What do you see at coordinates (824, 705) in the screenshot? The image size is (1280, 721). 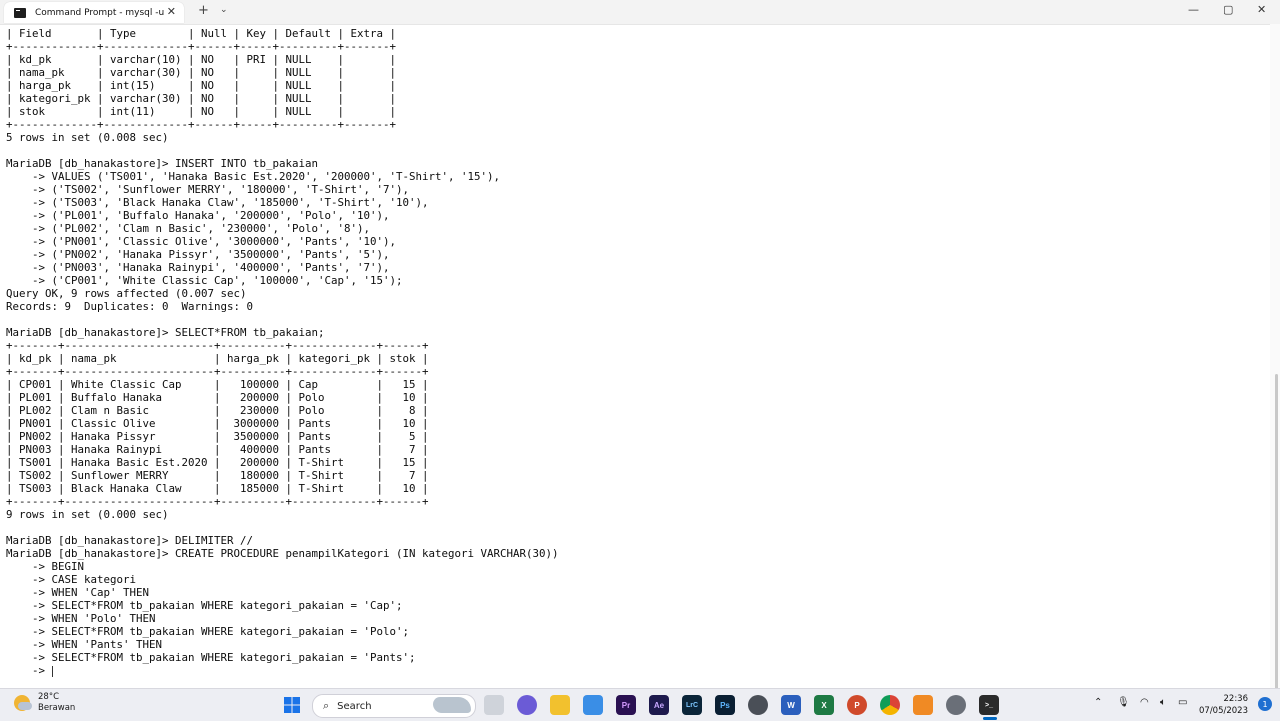 I see `excel-icon: X` at bounding box center [824, 705].